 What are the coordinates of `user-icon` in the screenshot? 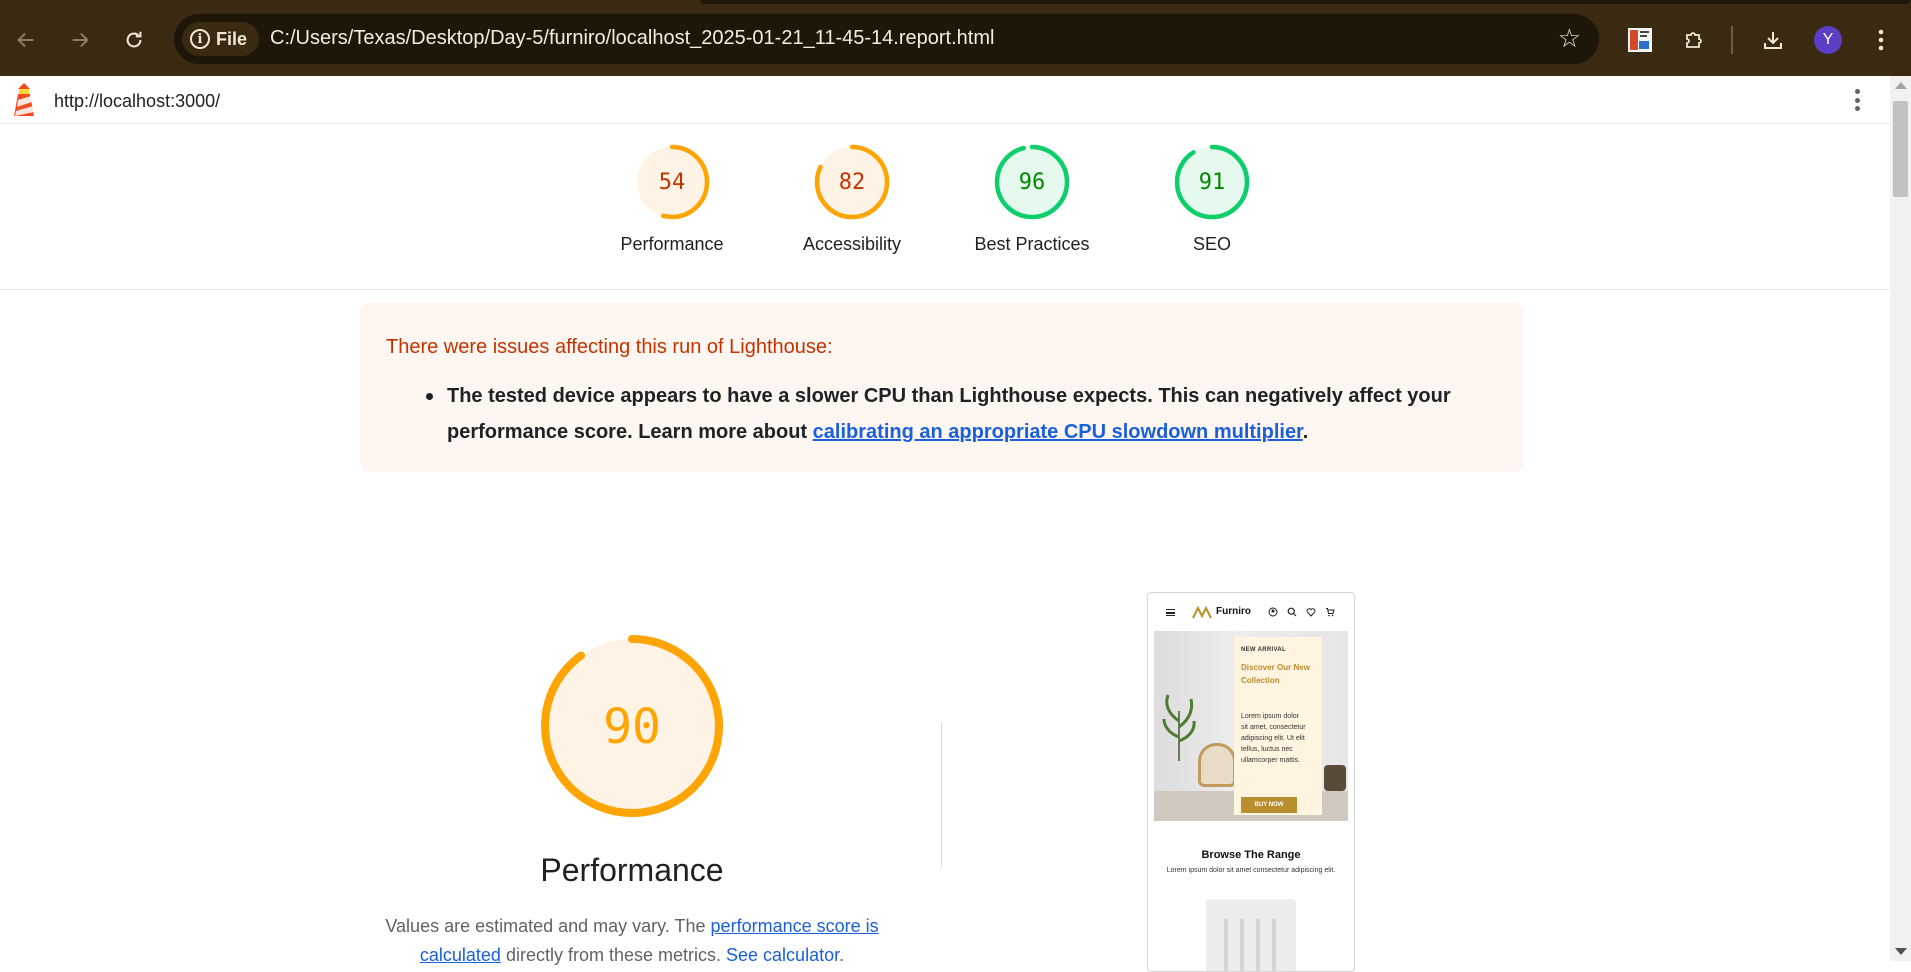 It's located at (1273, 612).